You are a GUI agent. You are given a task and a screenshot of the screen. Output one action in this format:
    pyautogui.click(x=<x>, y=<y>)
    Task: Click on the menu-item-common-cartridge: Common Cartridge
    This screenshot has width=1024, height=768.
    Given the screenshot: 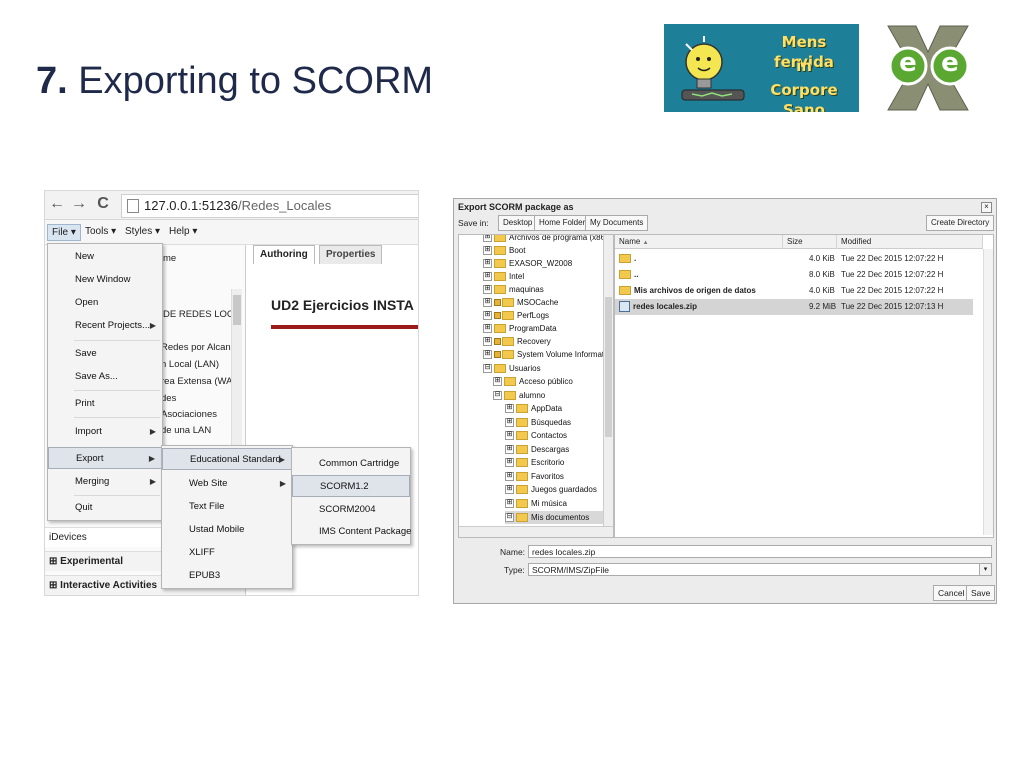 What is the action you would take?
    pyautogui.click(x=351, y=464)
    